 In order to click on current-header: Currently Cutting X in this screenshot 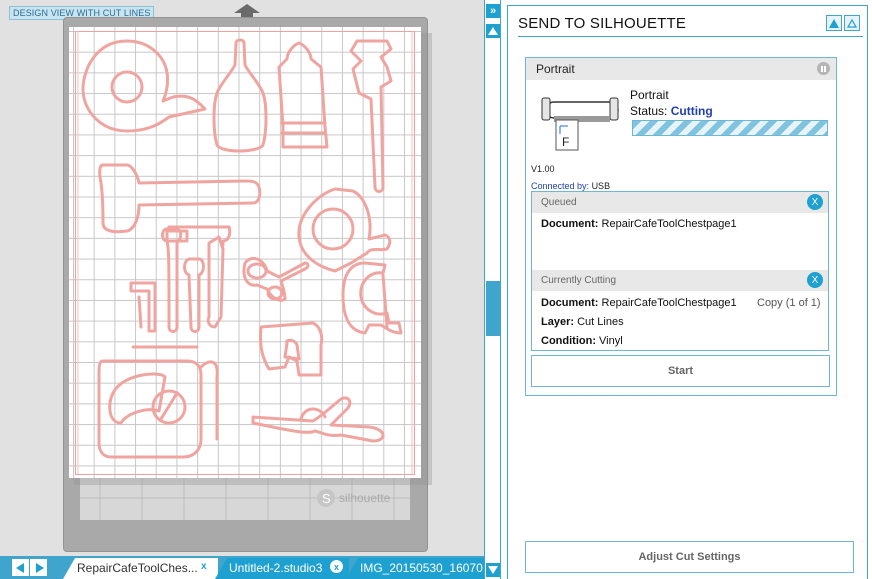, I will do `click(680, 280)`.